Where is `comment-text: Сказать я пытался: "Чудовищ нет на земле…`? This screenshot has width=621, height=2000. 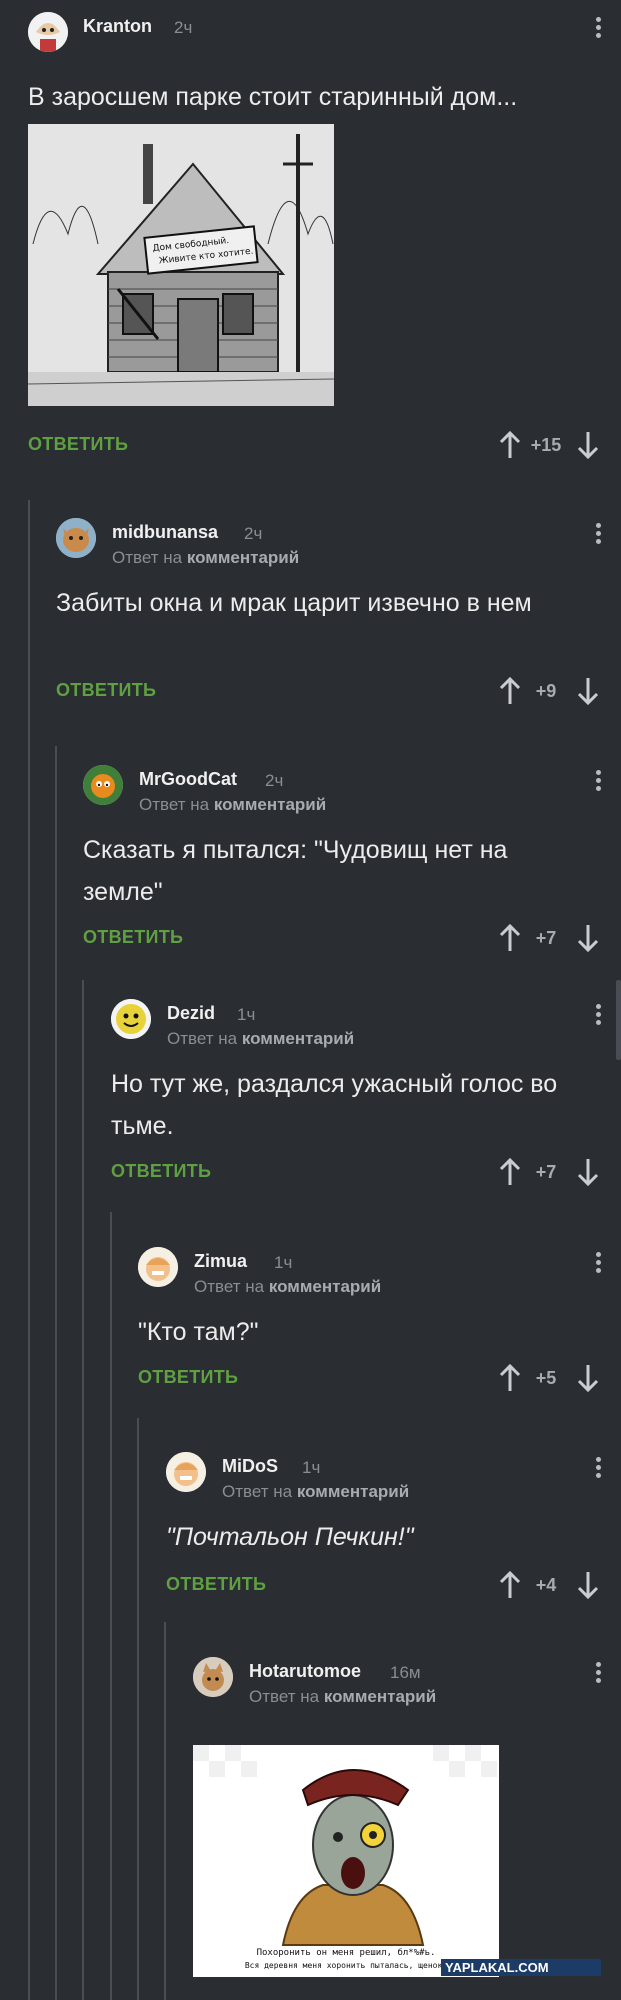 comment-text: Сказать я пытался: "Чудовищ нет на земле… is located at coordinates (295, 871).